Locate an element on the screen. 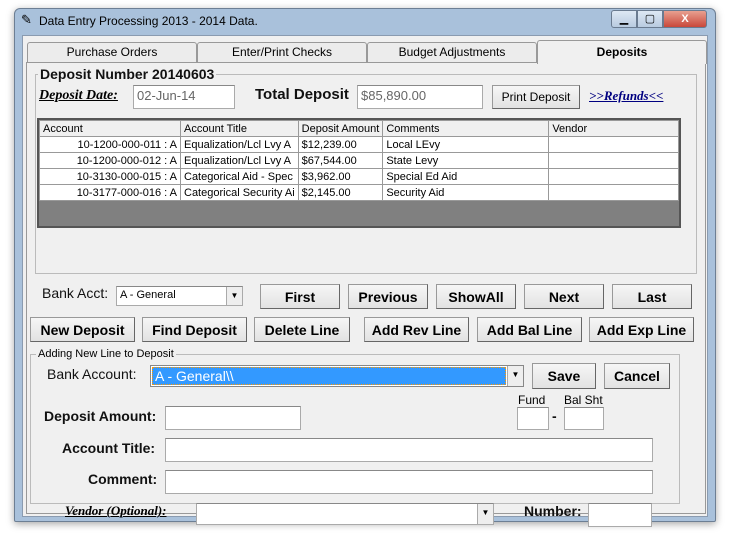  table-cell: $2,145.00 is located at coordinates (340, 192).